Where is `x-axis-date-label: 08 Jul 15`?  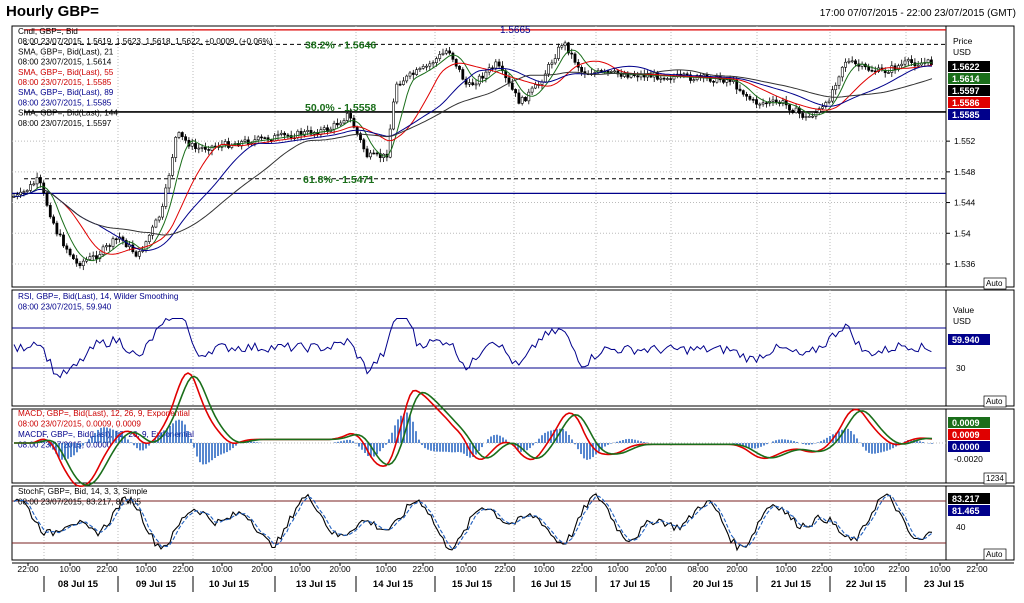
x-axis-date-label: 08 Jul 15 is located at coordinates (78, 584).